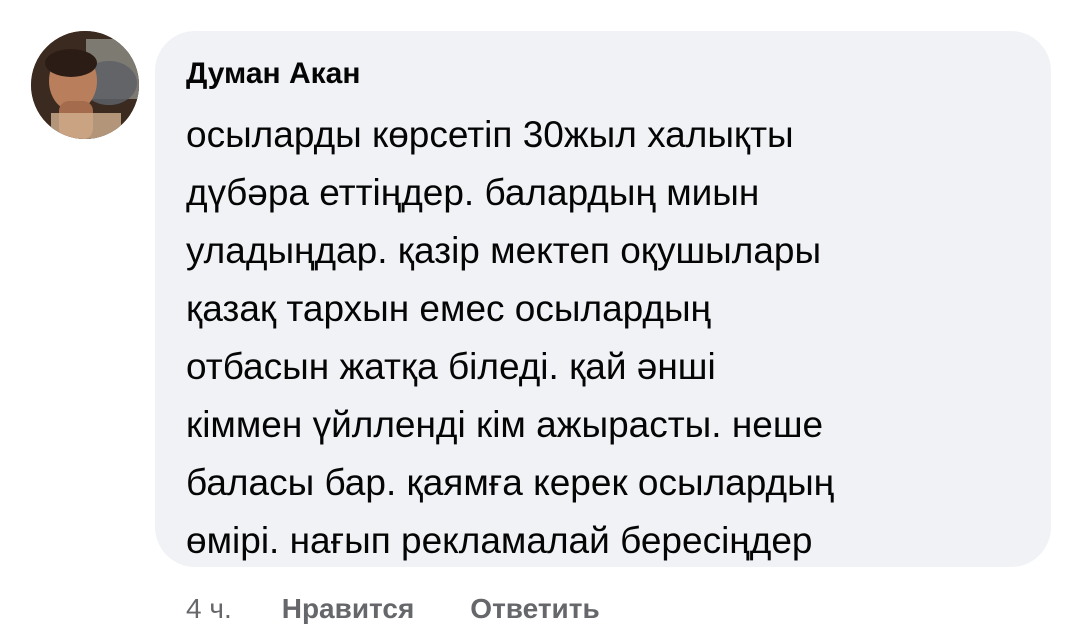 Image resolution: width=1080 pixels, height=643 pixels. I want to click on comment-text-line: отбасын жатқа біледі. қай әнші, so click(451, 366).